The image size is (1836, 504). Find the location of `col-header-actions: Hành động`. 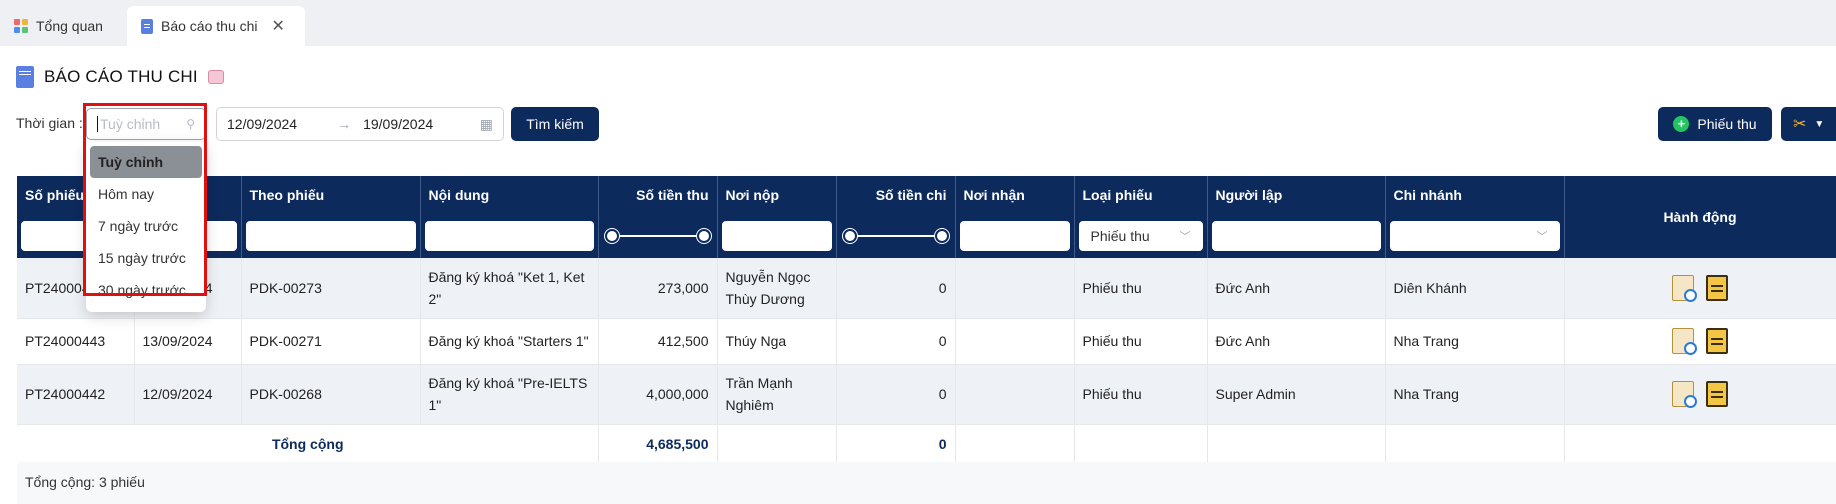

col-header-actions: Hành động is located at coordinates (1700, 217).